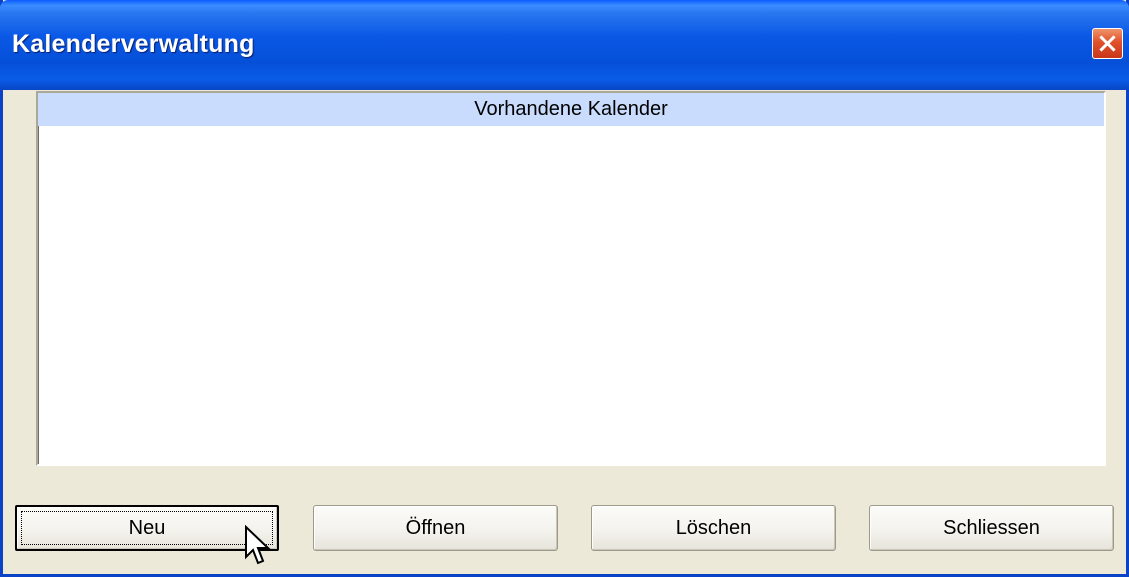 The height and width of the screenshot is (577, 1129). I want to click on mouse-pointer-icon, so click(258, 545).